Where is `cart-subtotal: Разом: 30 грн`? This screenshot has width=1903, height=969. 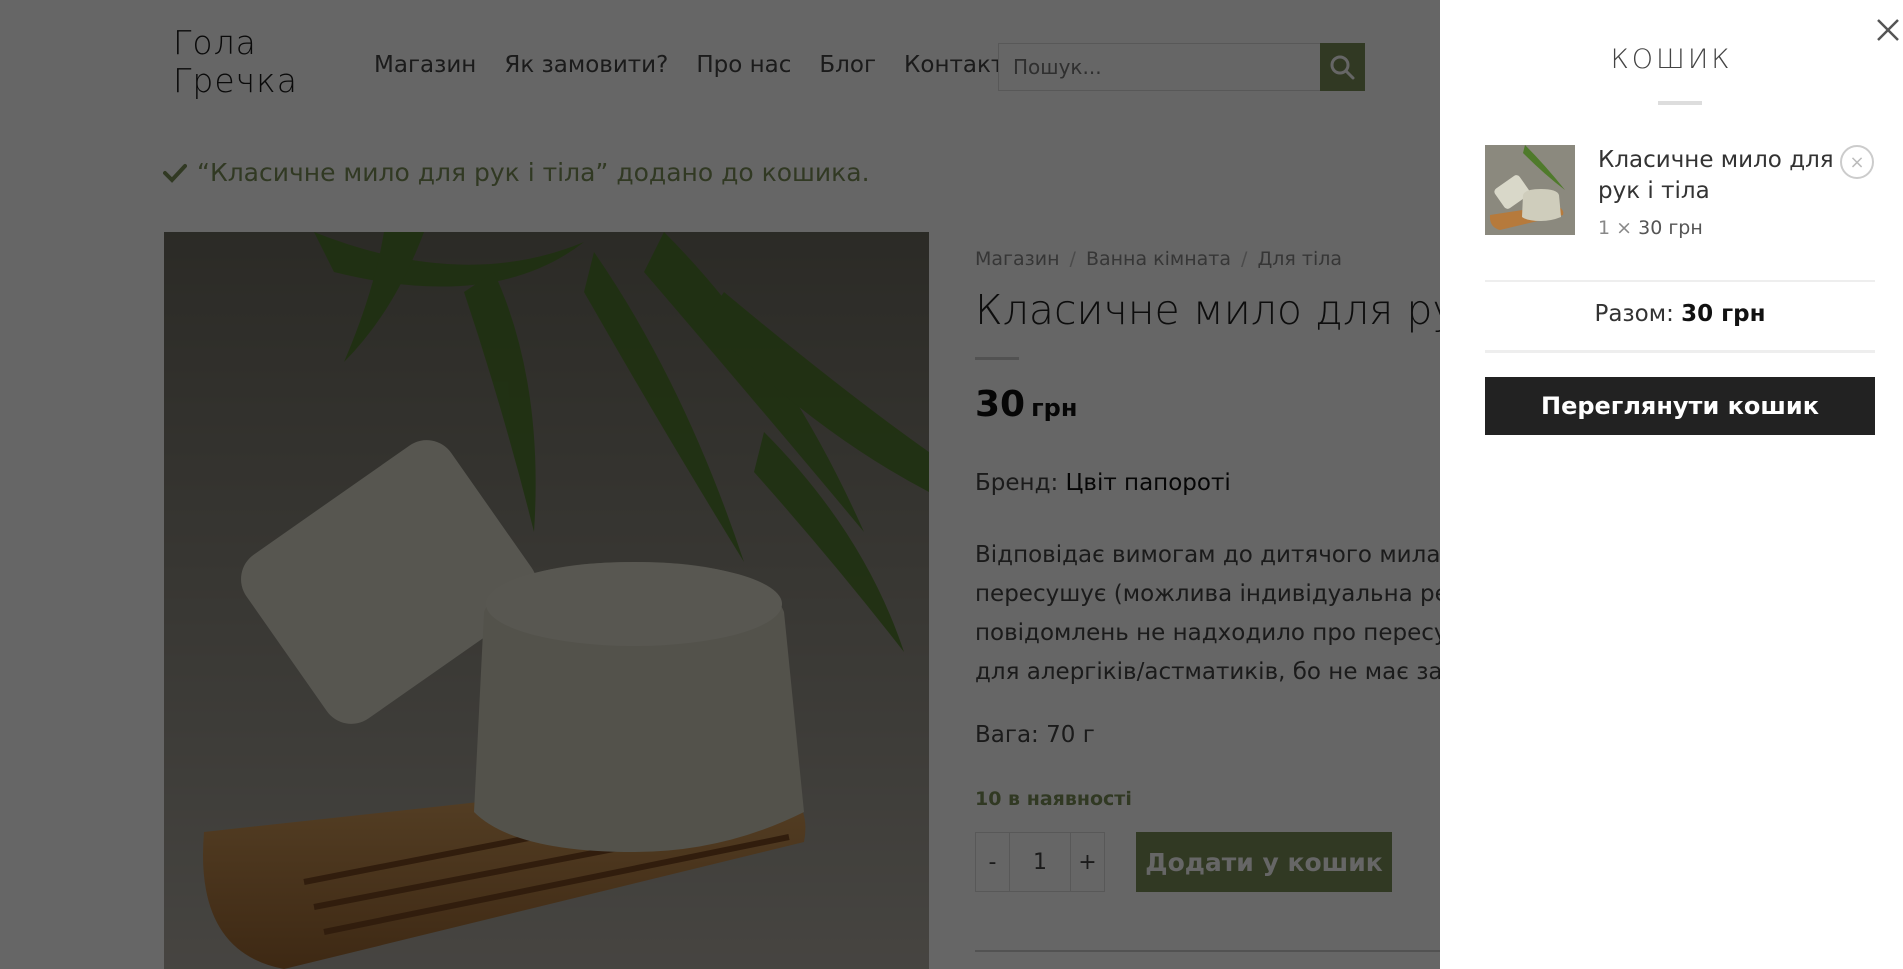
cart-subtotal: Разом: 30 грн is located at coordinates (1680, 314).